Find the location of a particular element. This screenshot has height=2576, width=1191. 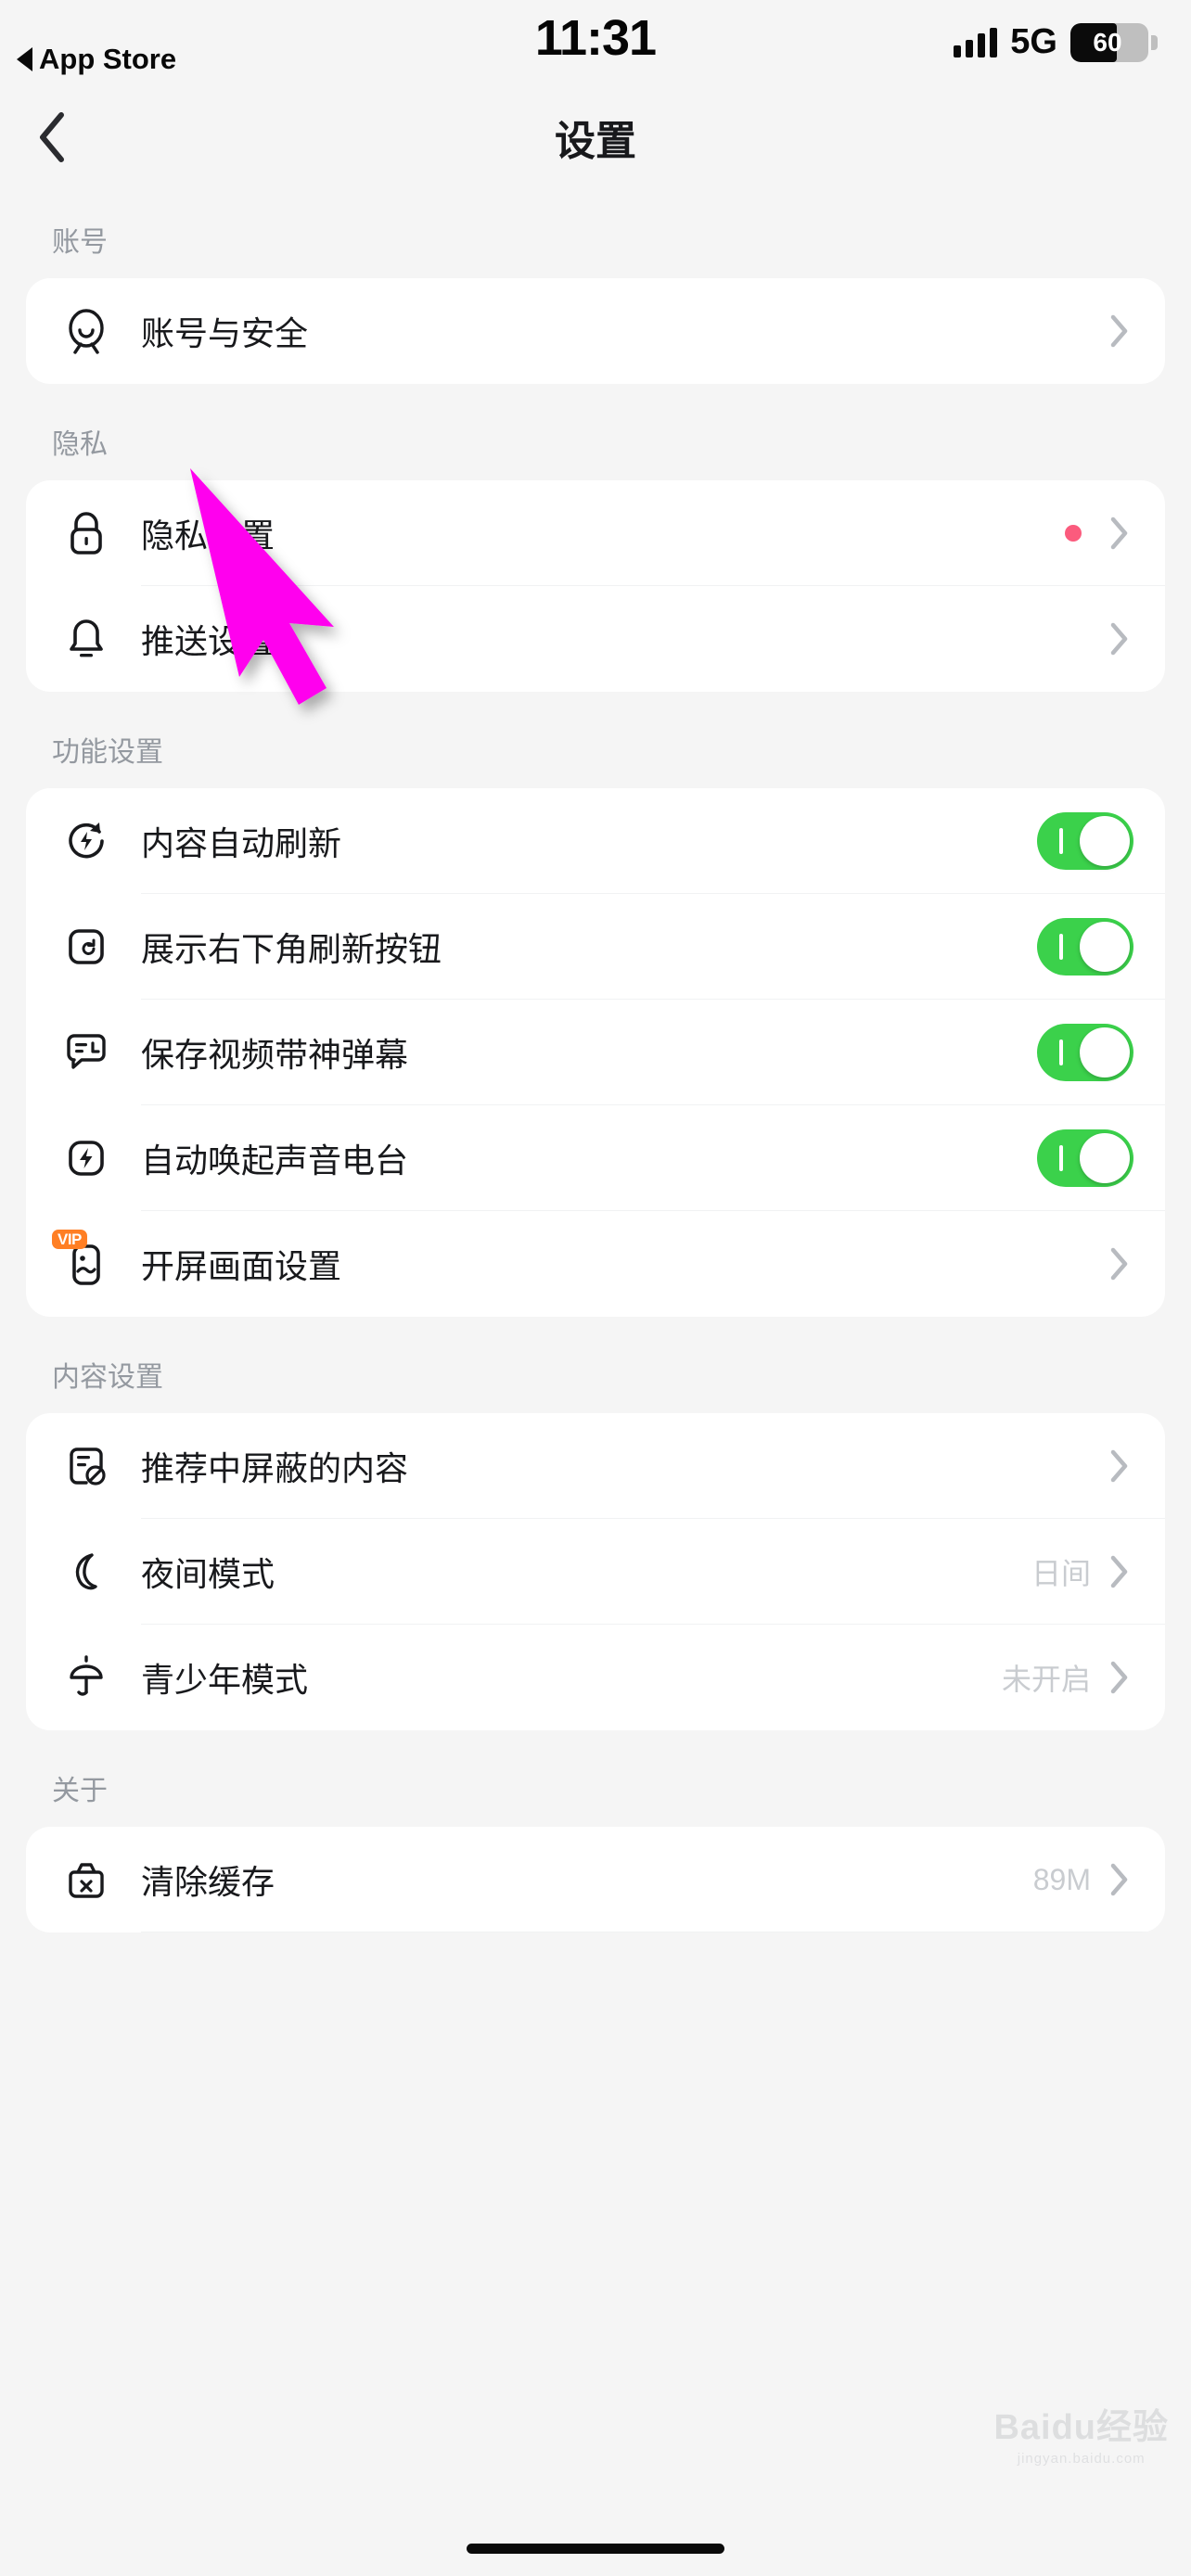

teen-mode-icon is located at coordinates (86, 1678).